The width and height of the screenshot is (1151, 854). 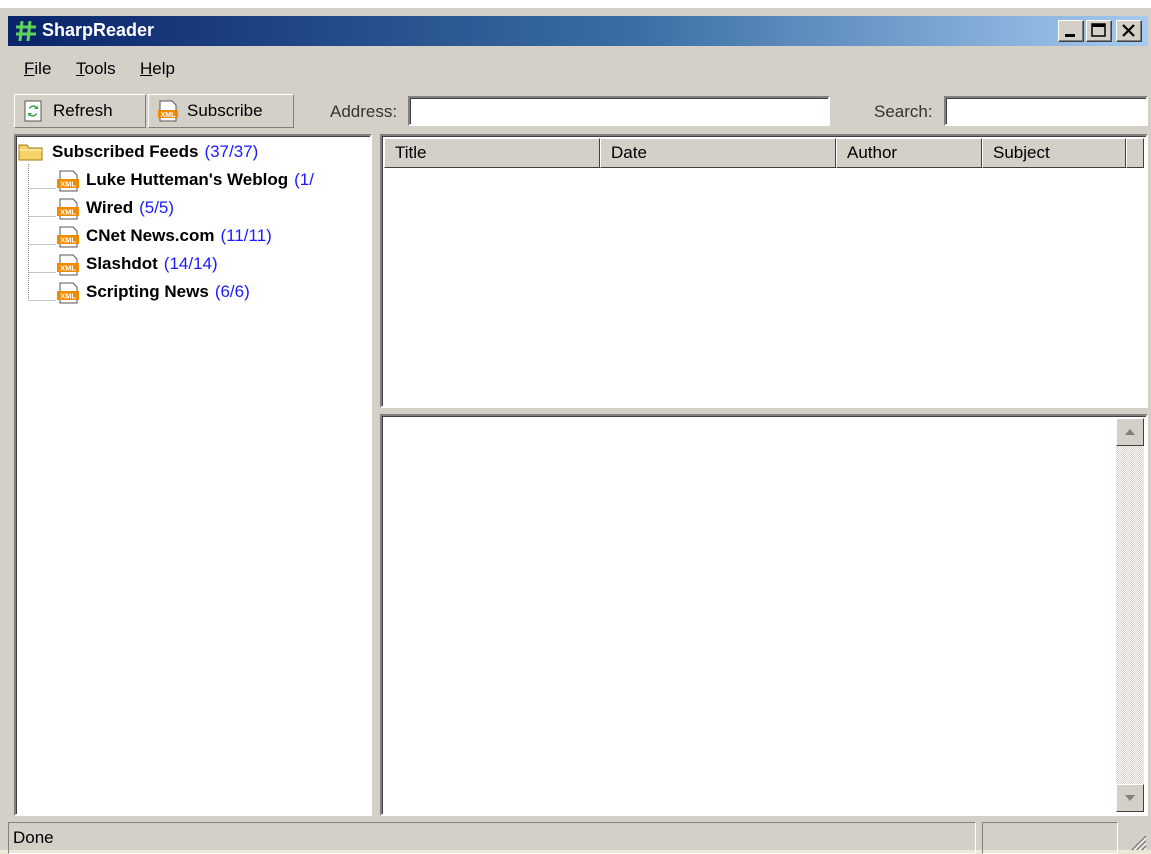 What do you see at coordinates (122, 263) in the screenshot?
I see `tree-item-label: Slashdot` at bounding box center [122, 263].